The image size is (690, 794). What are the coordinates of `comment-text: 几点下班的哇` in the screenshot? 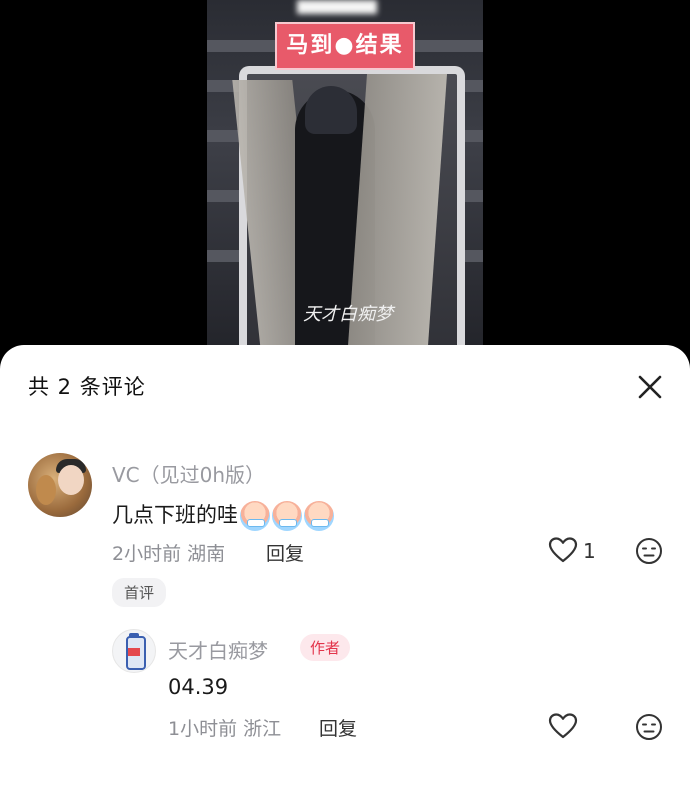 It's located at (223, 515).